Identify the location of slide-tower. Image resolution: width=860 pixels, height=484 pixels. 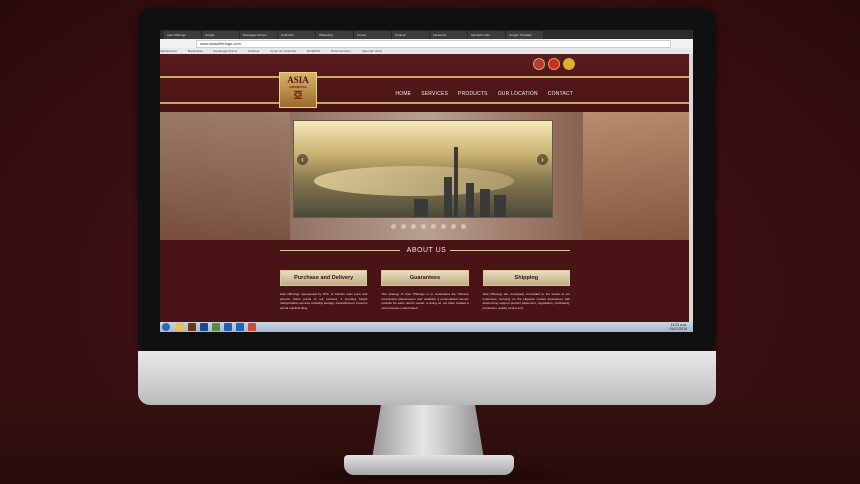
(456, 182).